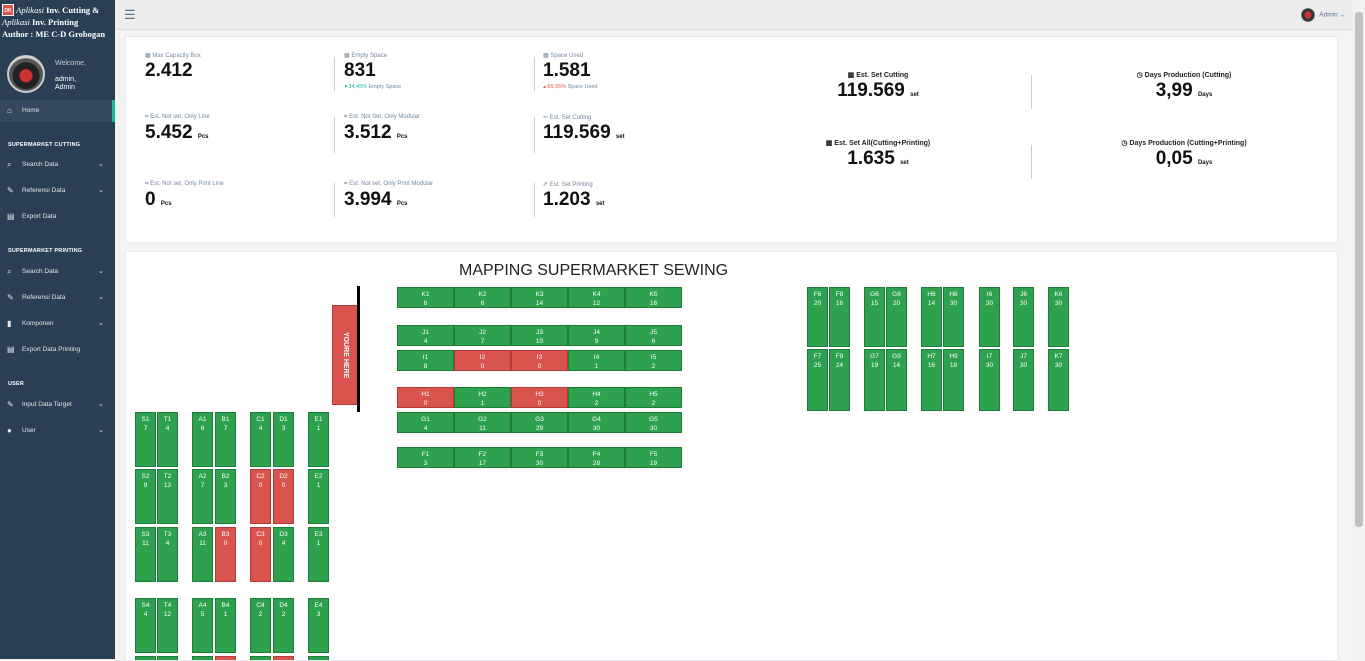 The image size is (1365, 661). Describe the element at coordinates (839, 380) in the screenshot. I see `map-cell-f9: F9 24` at that location.